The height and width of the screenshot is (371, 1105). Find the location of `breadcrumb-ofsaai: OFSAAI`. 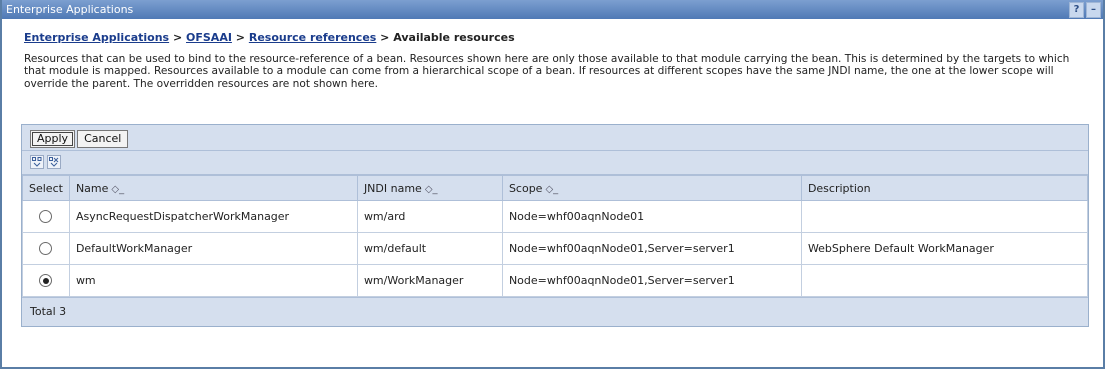

breadcrumb-ofsaai: OFSAAI is located at coordinates (209, 37).